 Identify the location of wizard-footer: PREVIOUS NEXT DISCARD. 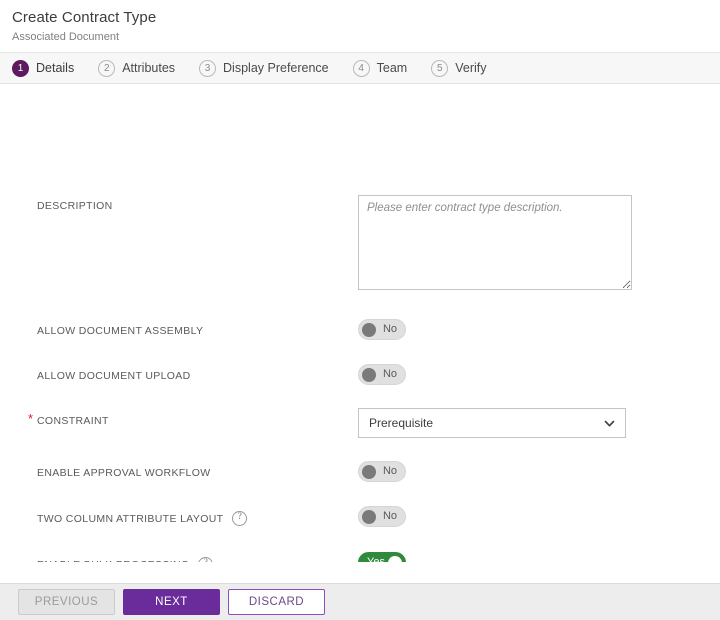
(360, 601).